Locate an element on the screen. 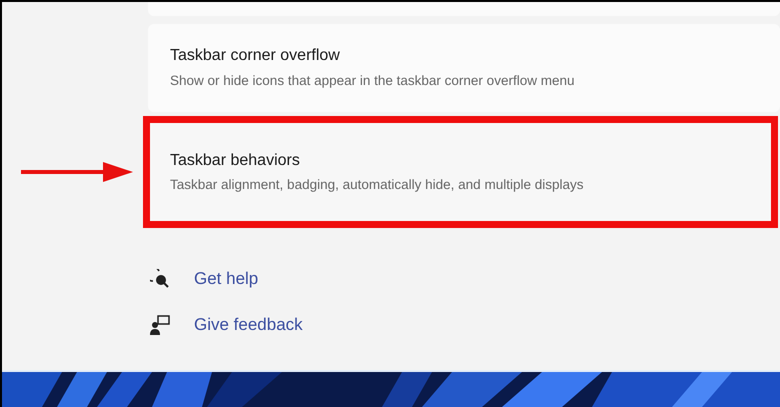 This screenshot has height=407, width=780. setting-title: Taskbar corner overflow is located at coordinates (255, 56).